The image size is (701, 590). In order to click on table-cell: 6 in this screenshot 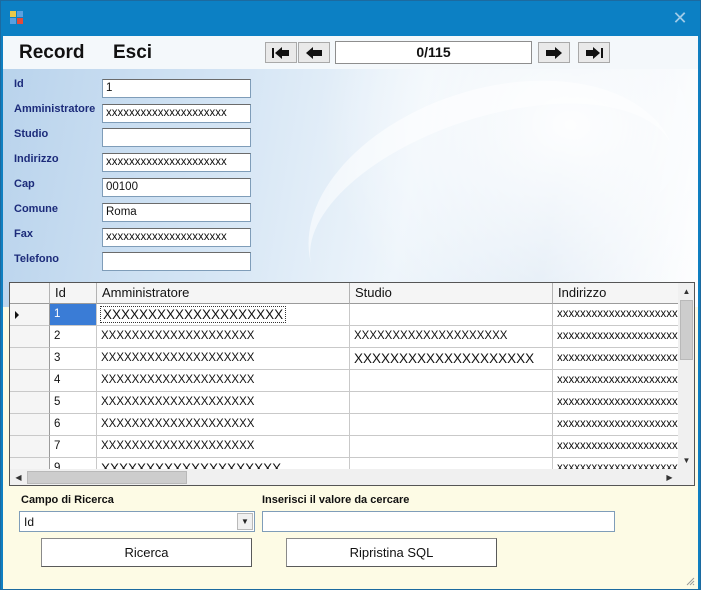, I will do `click(73, 425)`.